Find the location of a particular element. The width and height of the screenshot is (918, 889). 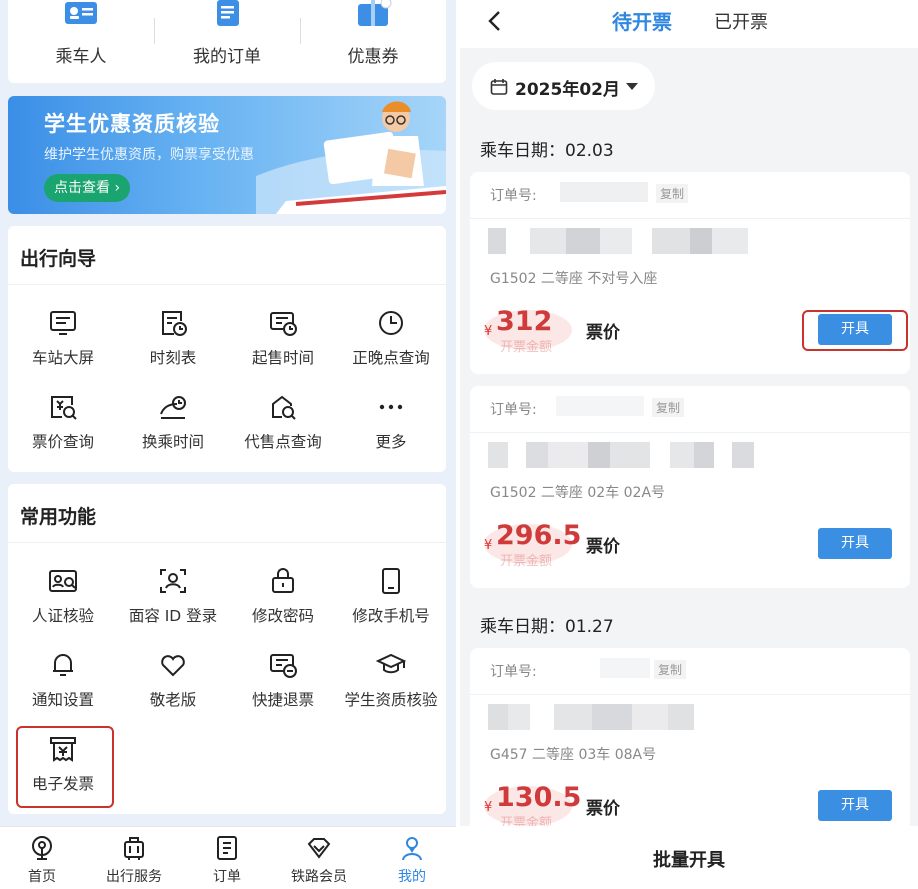

tab-orders: 订单 is located at coordinates (227, 860).